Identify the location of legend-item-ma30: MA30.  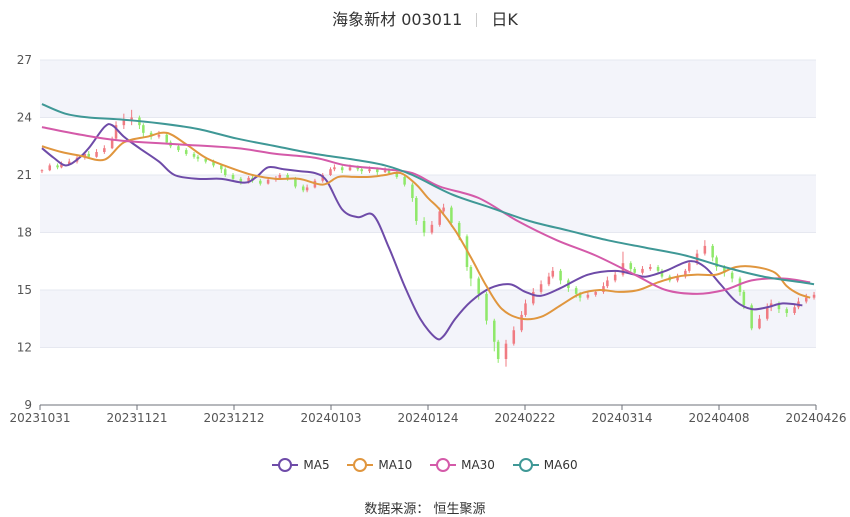
(462, 465).